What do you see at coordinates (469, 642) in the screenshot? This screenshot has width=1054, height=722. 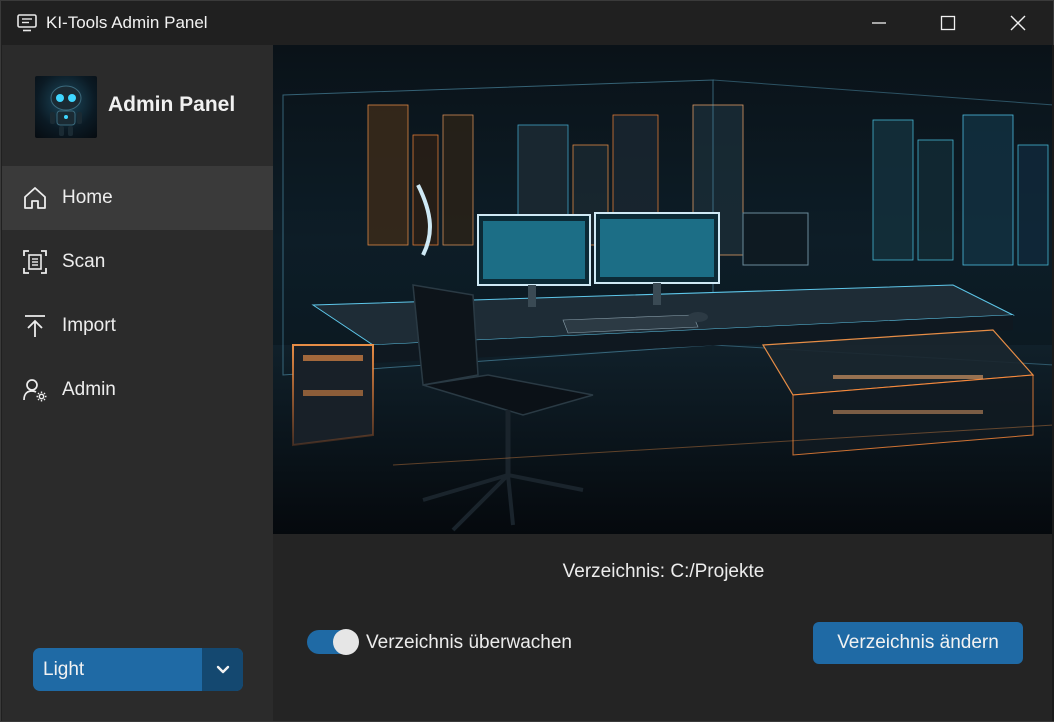 I see `watch-directory-label: Verzeichnis überwachen` at bounding box center [469, 642].